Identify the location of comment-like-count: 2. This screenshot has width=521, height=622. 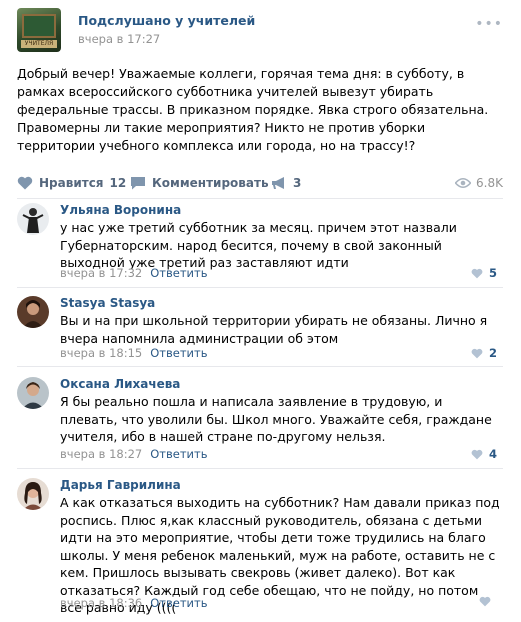
(492, 353).